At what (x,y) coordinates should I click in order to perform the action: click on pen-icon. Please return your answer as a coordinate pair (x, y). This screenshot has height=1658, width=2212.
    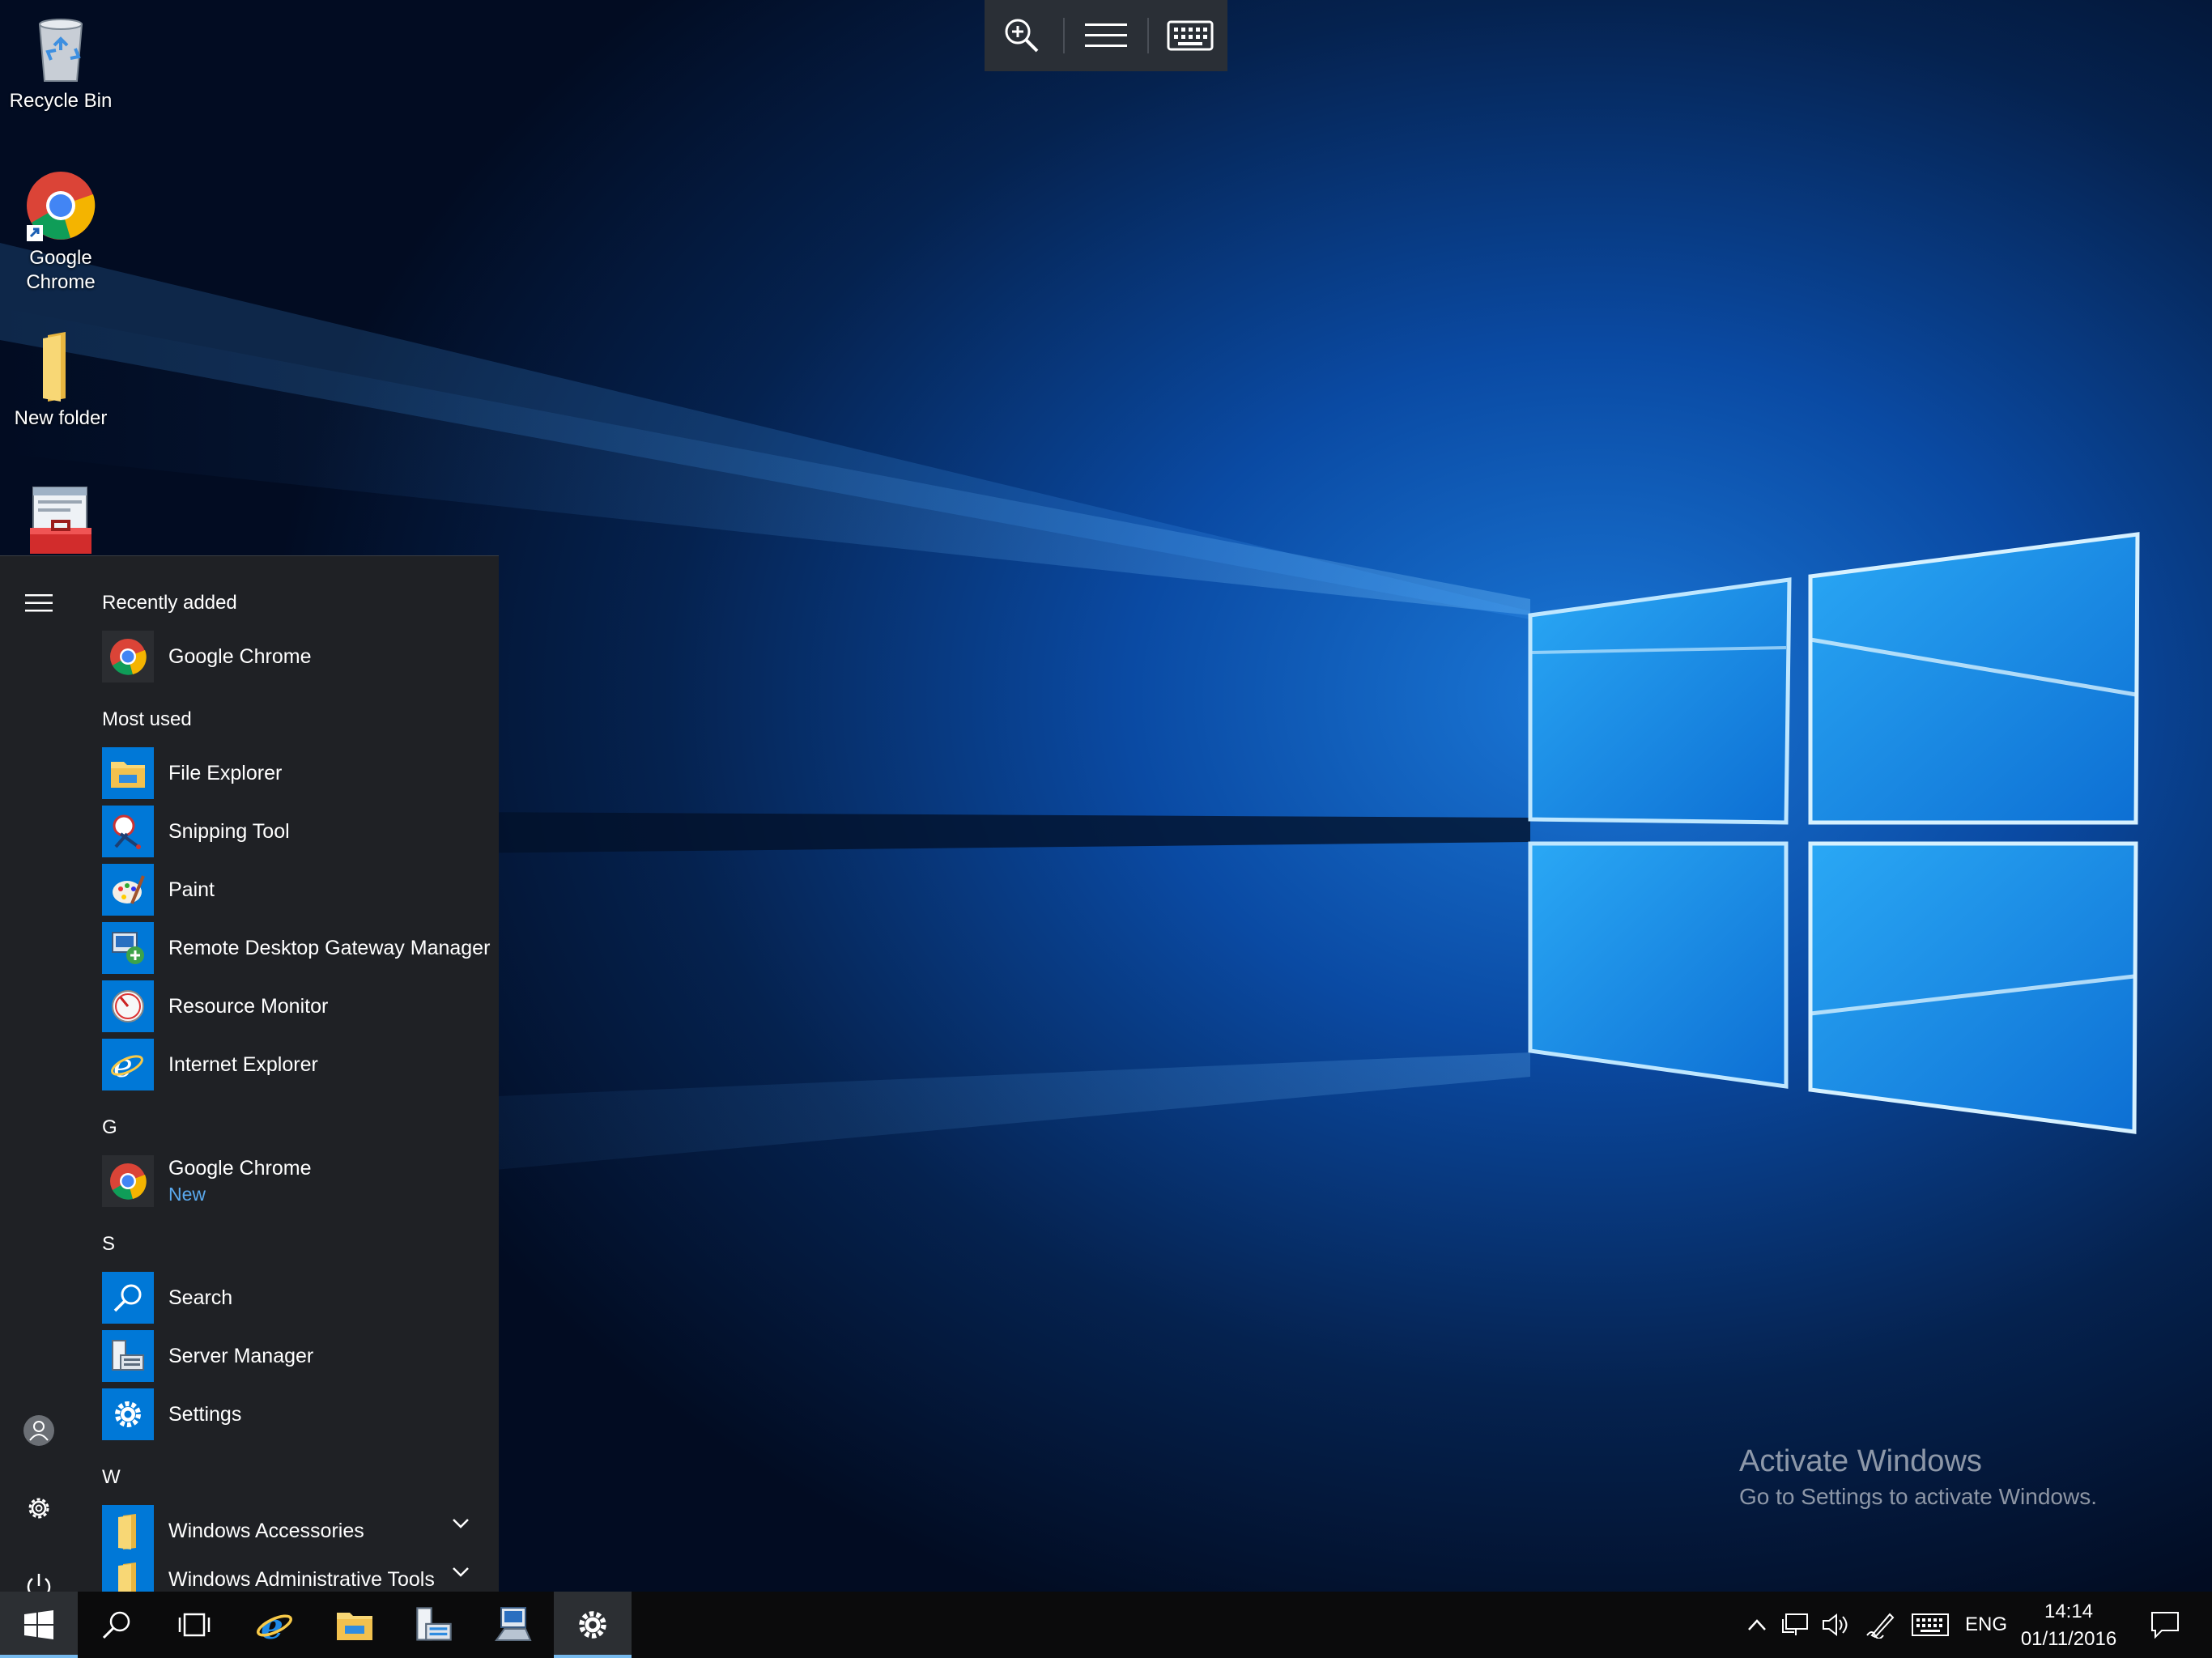
    Looking at the image, I should click on (1880, 1626).